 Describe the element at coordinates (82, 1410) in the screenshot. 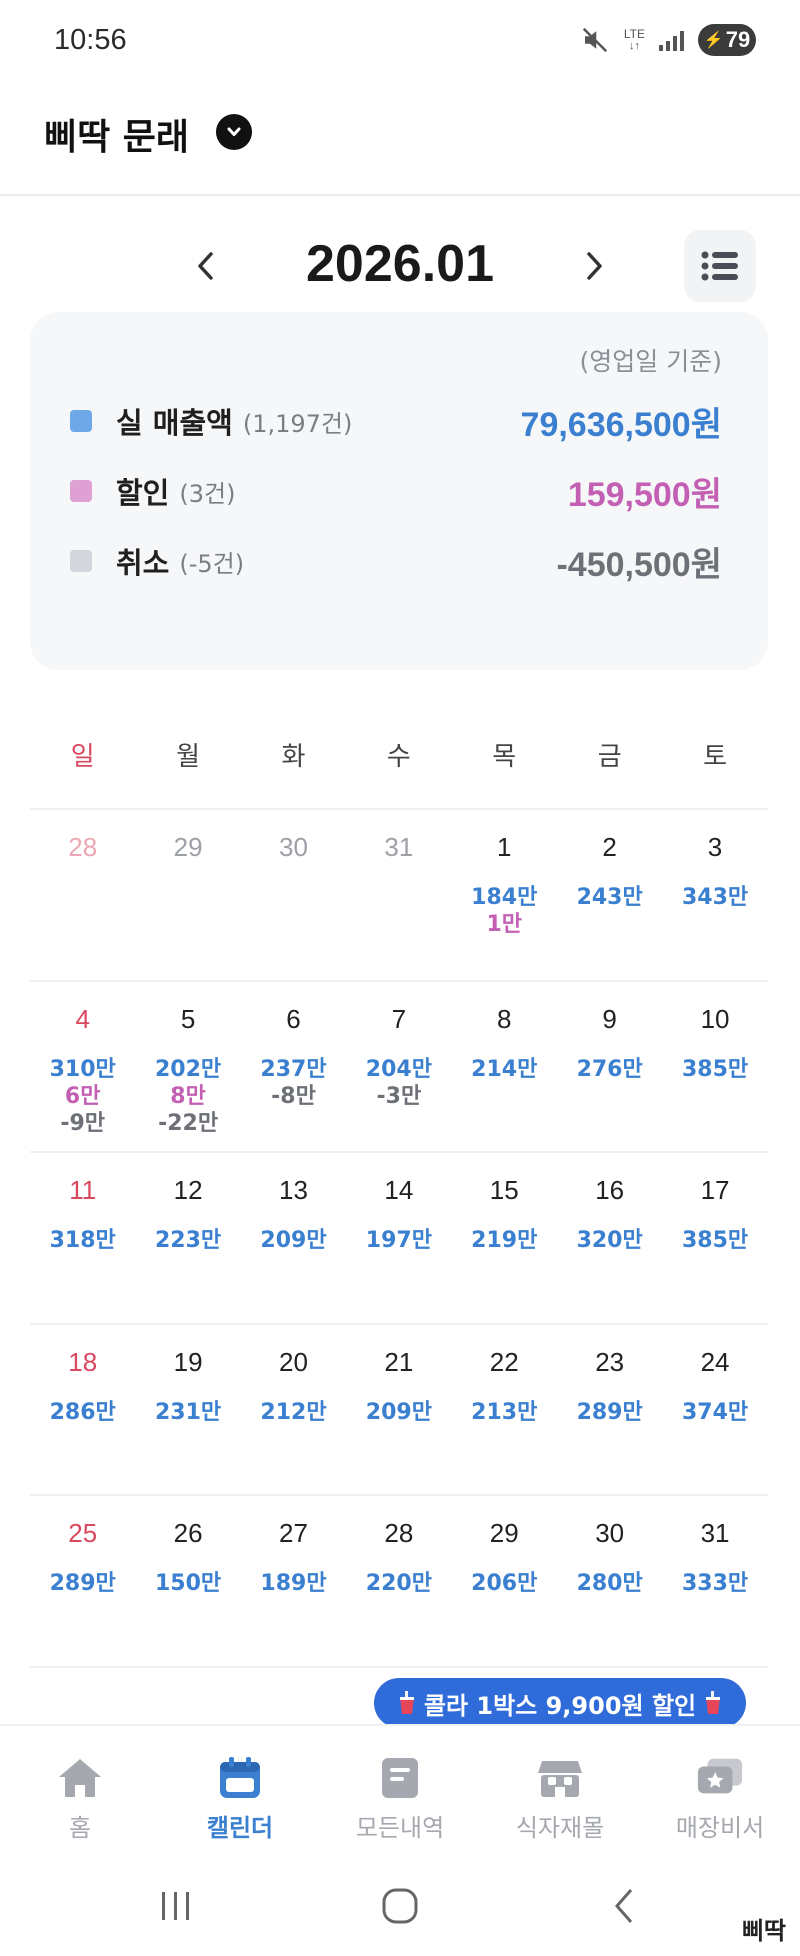

I see `calendar-day: 18 286만` at that location.